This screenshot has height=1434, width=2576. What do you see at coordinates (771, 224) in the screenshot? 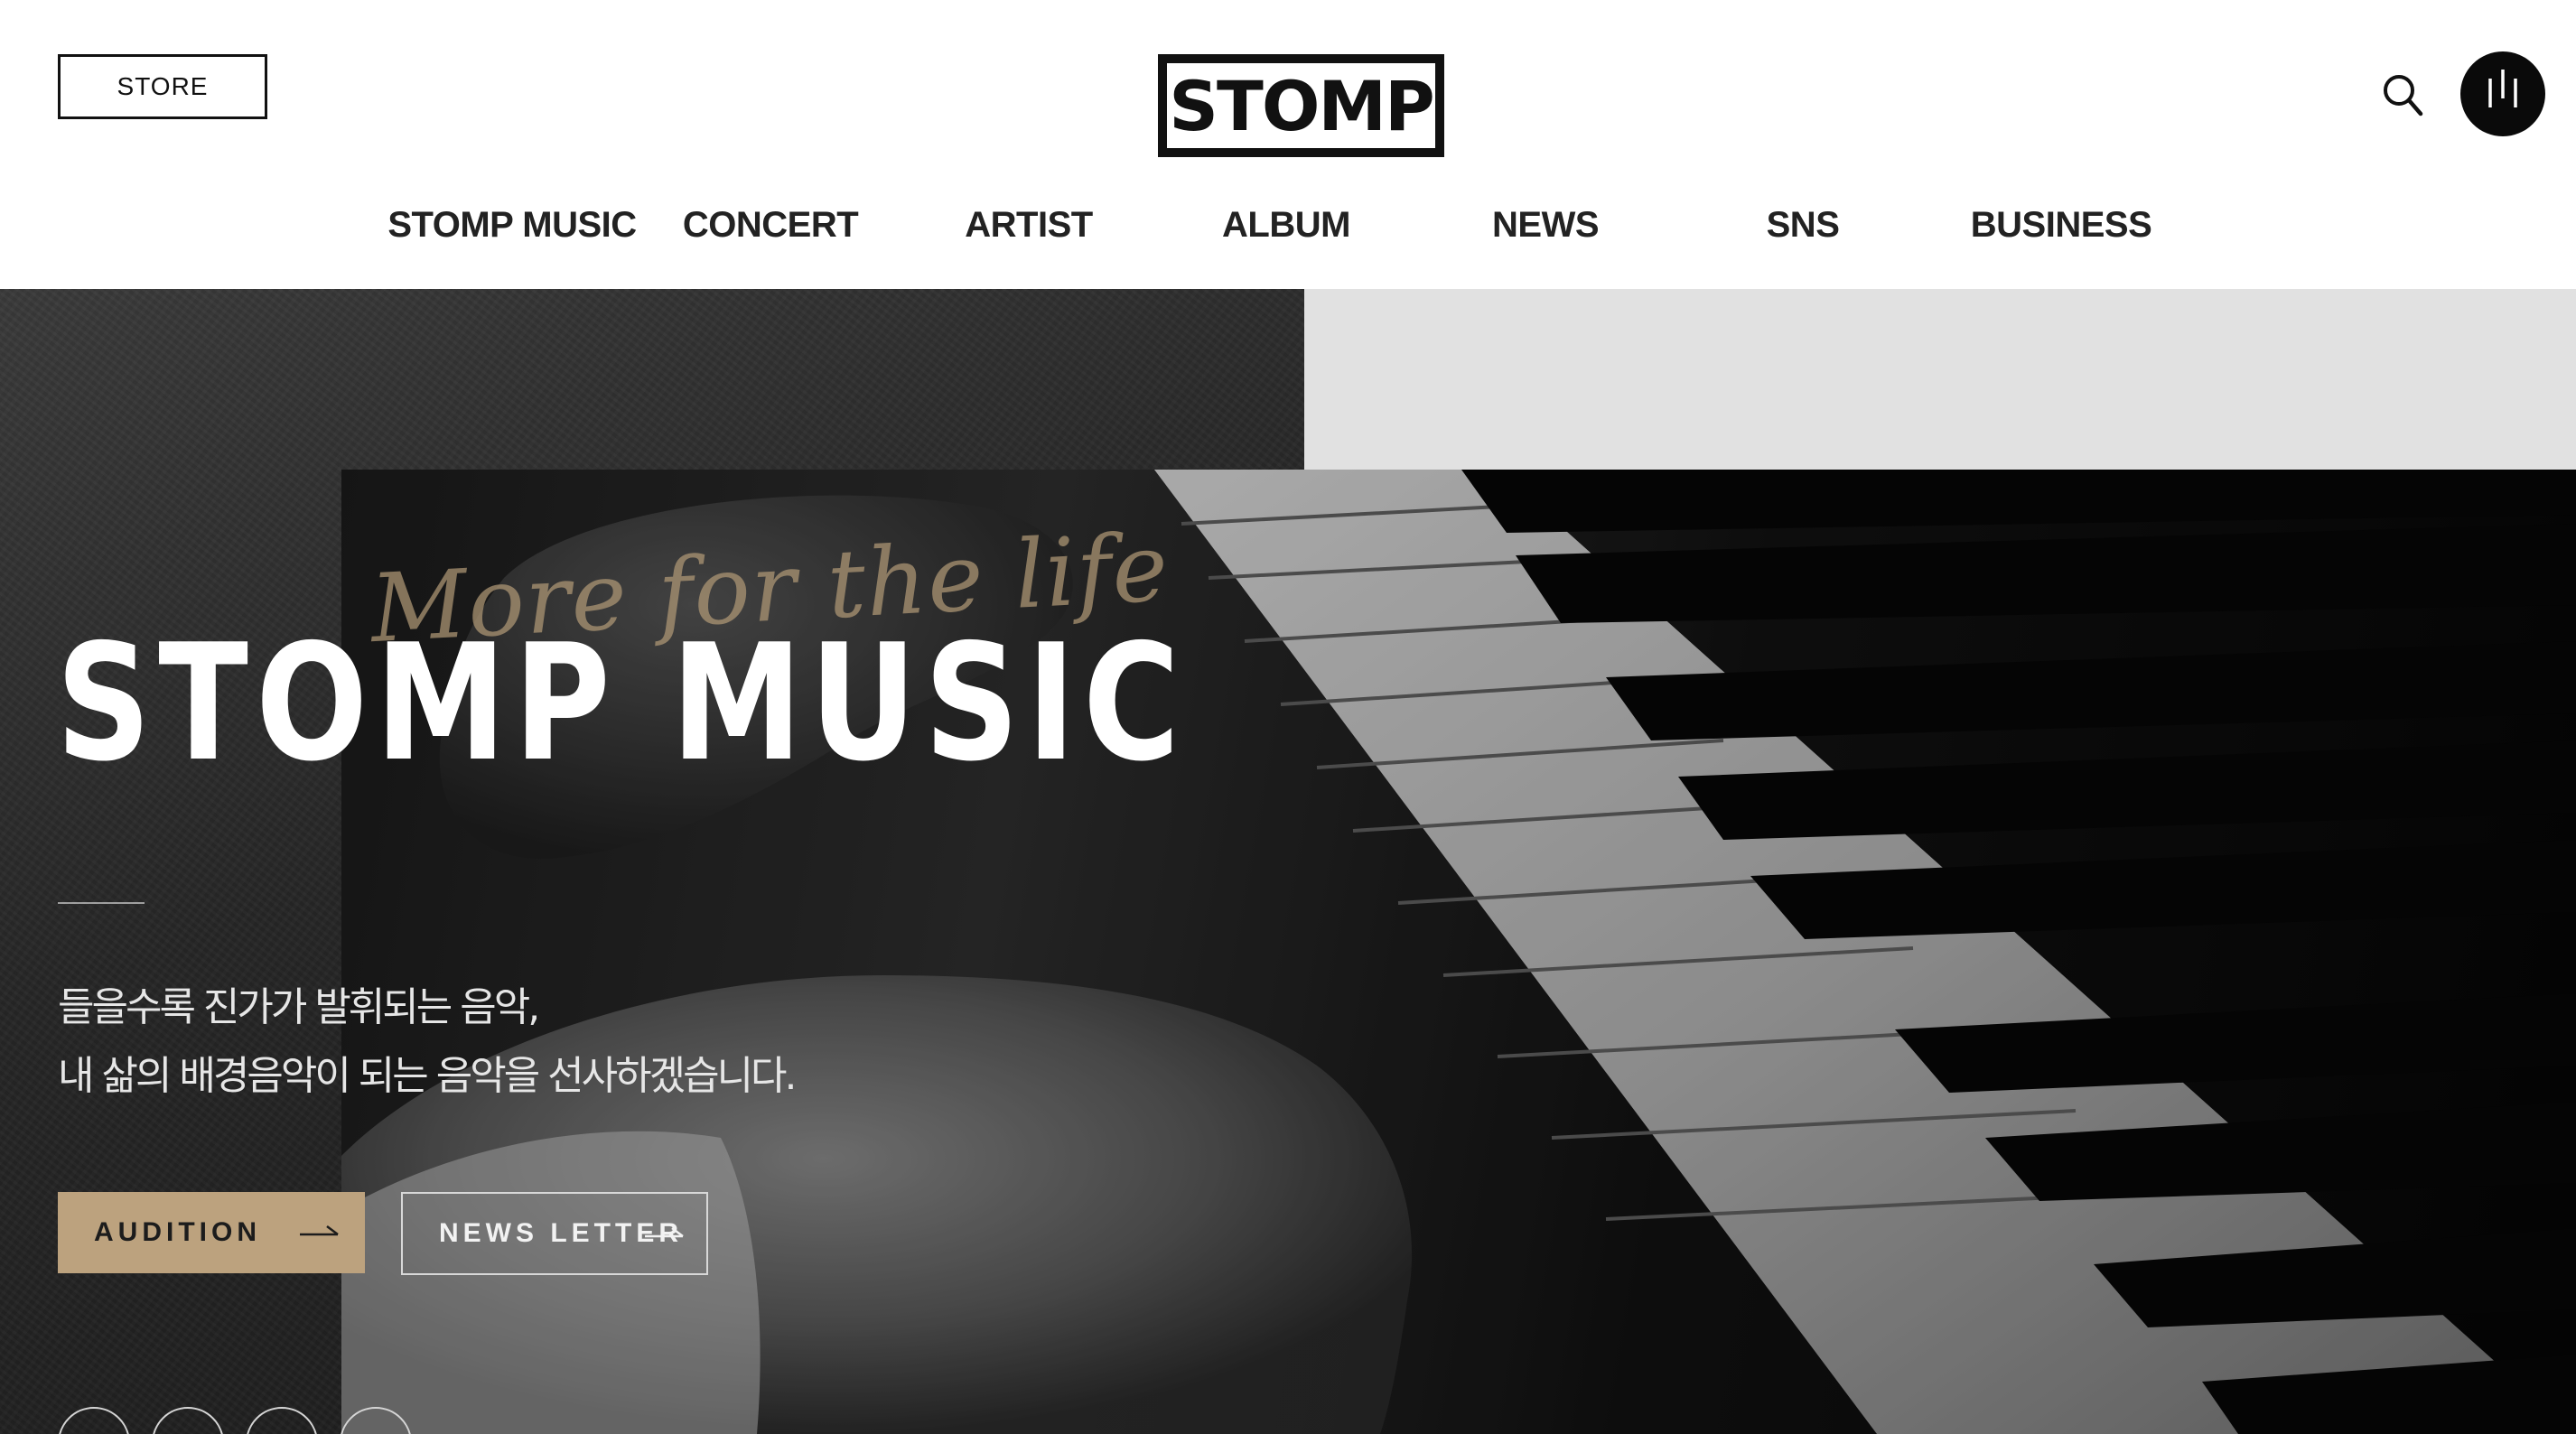
I see `nav-item-concert: CONCERT` at bounding box center [771, 224].